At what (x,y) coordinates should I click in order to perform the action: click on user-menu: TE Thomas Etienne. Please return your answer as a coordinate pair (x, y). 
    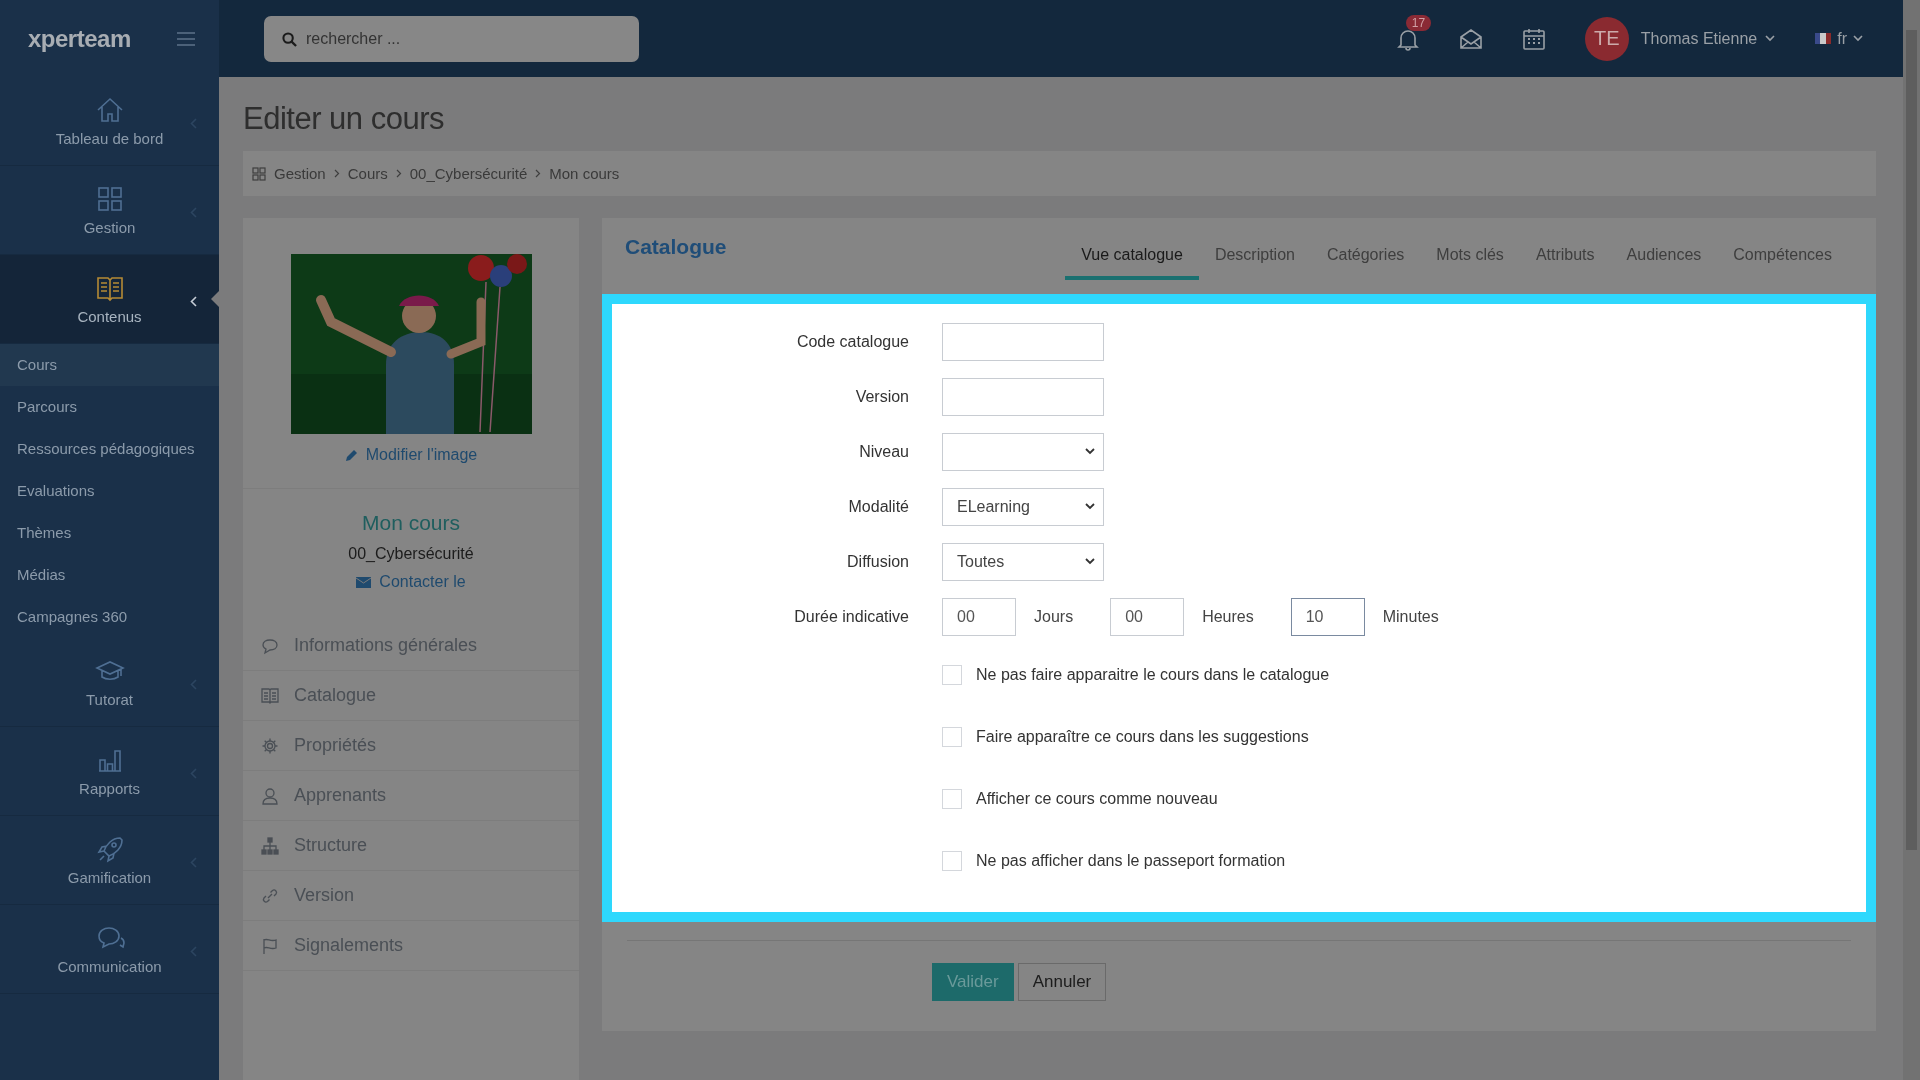
    Looking at the image, I should click on (1680, 38).